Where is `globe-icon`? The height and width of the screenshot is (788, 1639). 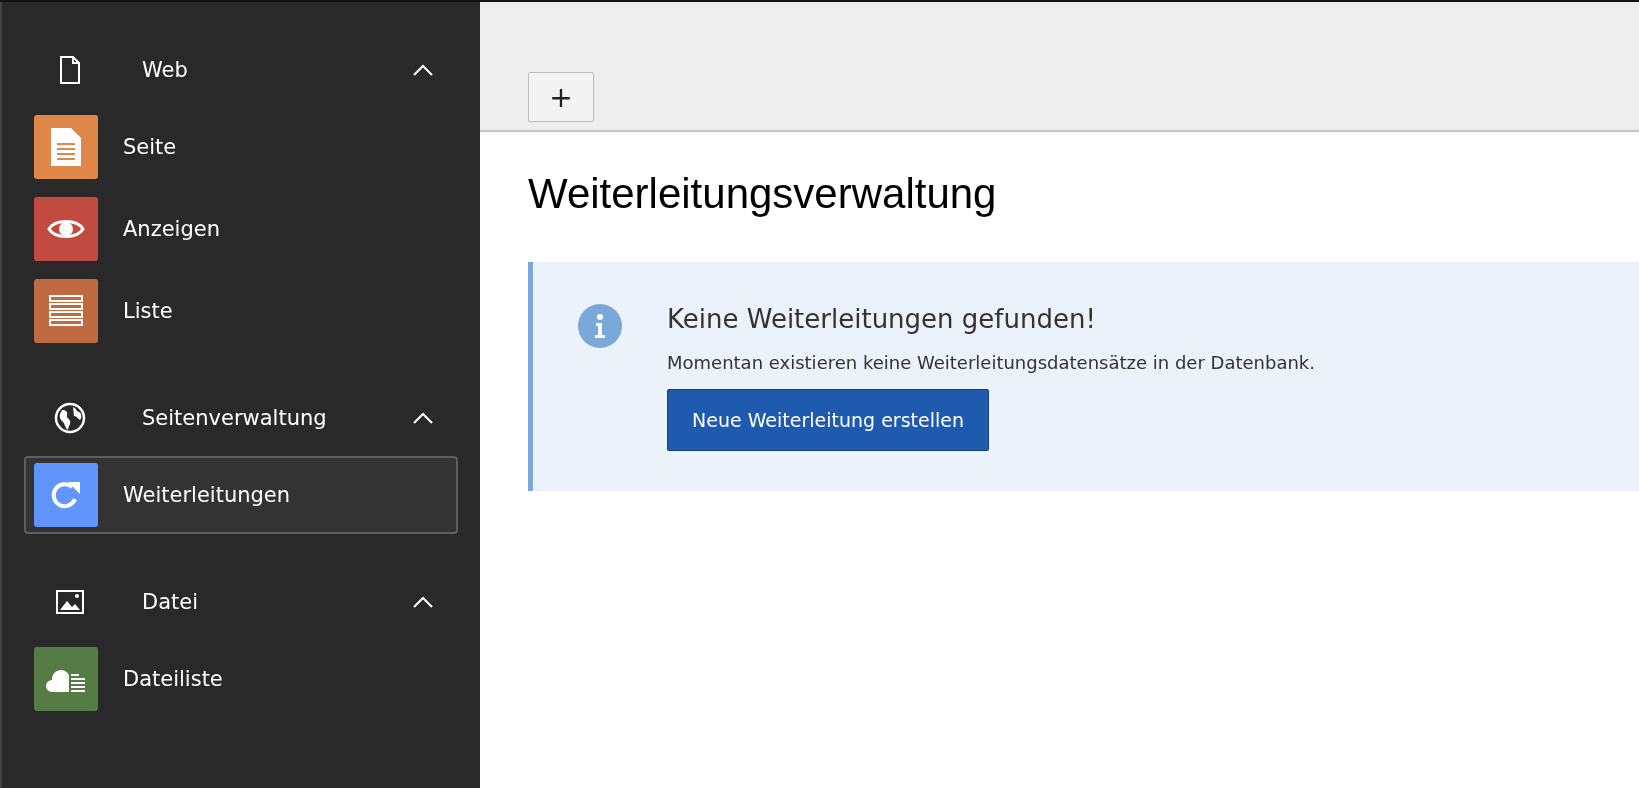 globe-icon is located at coordinates (70, 418).